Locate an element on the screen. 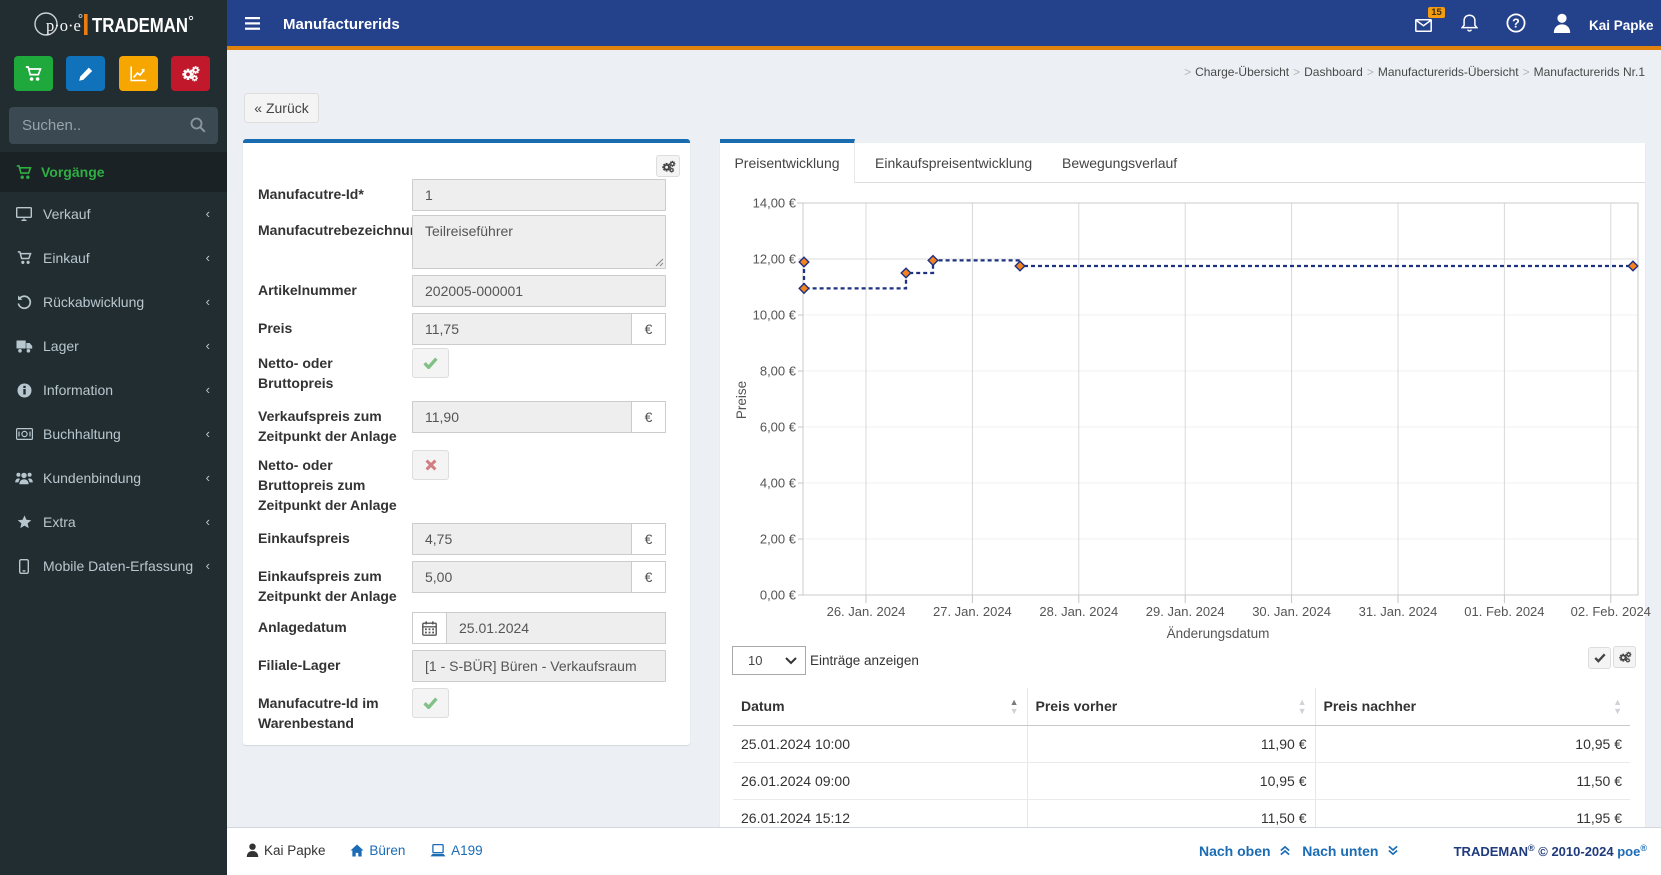  svg-text: 29. Jan. 2024 is located at coordinates (1185, 611).